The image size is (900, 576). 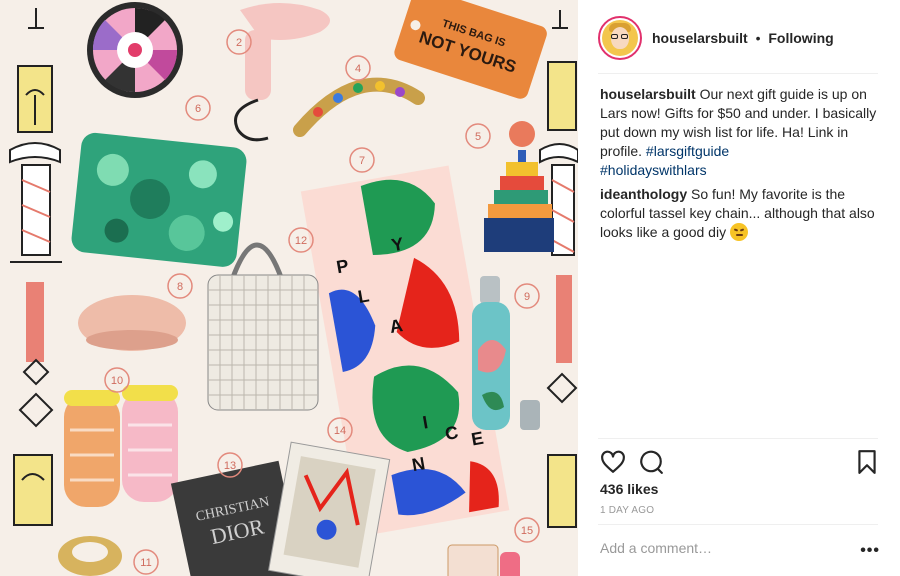 I want to click on actions-divider, so click(x=738, y=438).